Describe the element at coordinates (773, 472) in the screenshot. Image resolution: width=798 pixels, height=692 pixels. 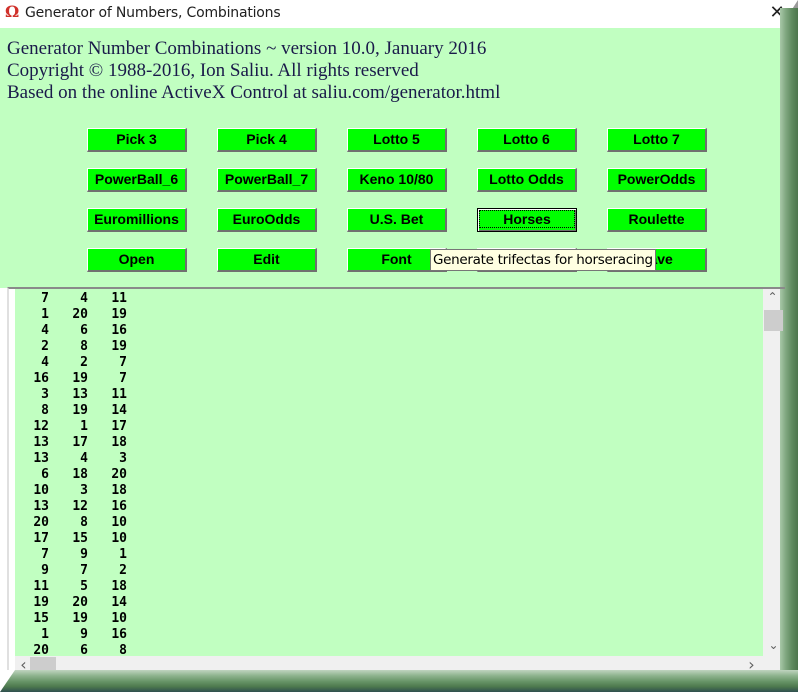
I see `vertical-scrollbar: ⌃ ⌄` at that location.